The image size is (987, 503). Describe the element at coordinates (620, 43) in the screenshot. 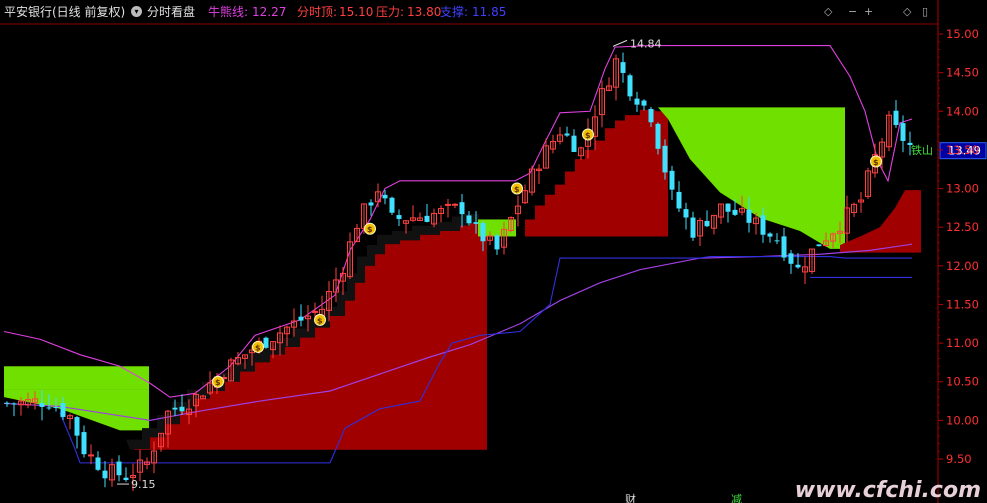

I see `high-pointer` at that location.